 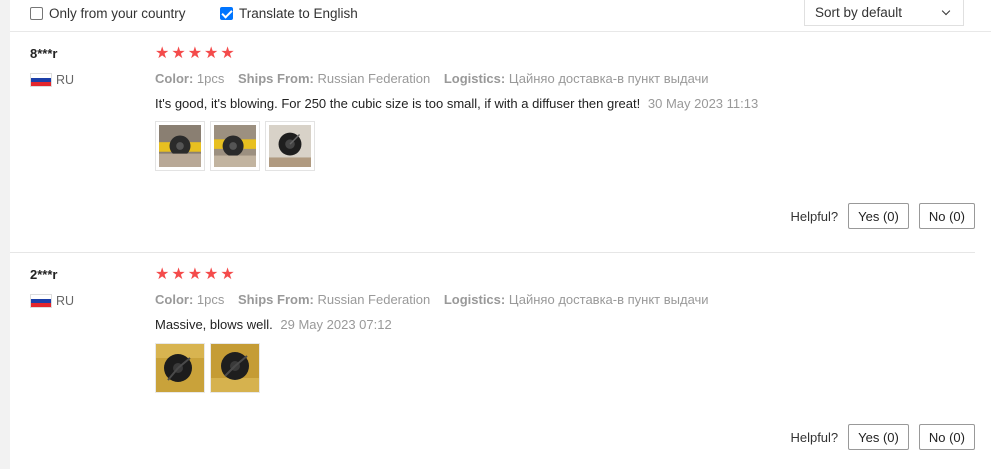 What do you see at coordinates (36, 13) in the screenshot?
I see `only-country-checkbox` at bounding box center [36, 13].